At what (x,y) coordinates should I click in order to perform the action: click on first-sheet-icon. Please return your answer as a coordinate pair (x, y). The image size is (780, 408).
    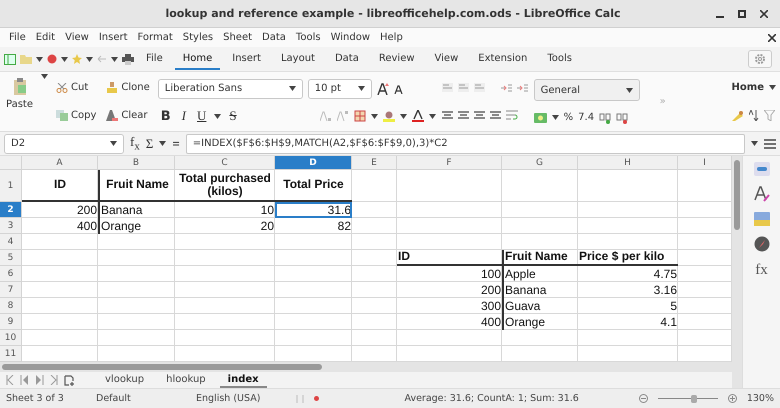
    Looking at the image, I should click on (10, 380).